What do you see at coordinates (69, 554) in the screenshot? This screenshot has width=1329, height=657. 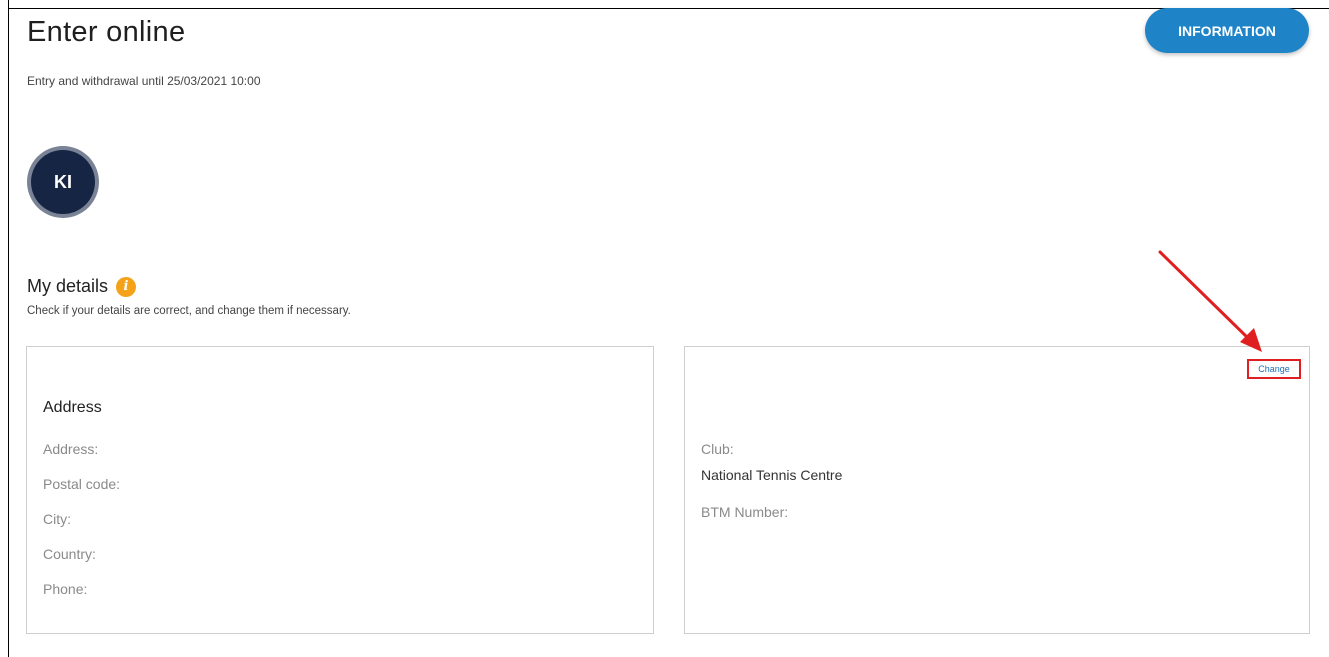 I see `country-label: Country:` at bounding box center [69, 554].